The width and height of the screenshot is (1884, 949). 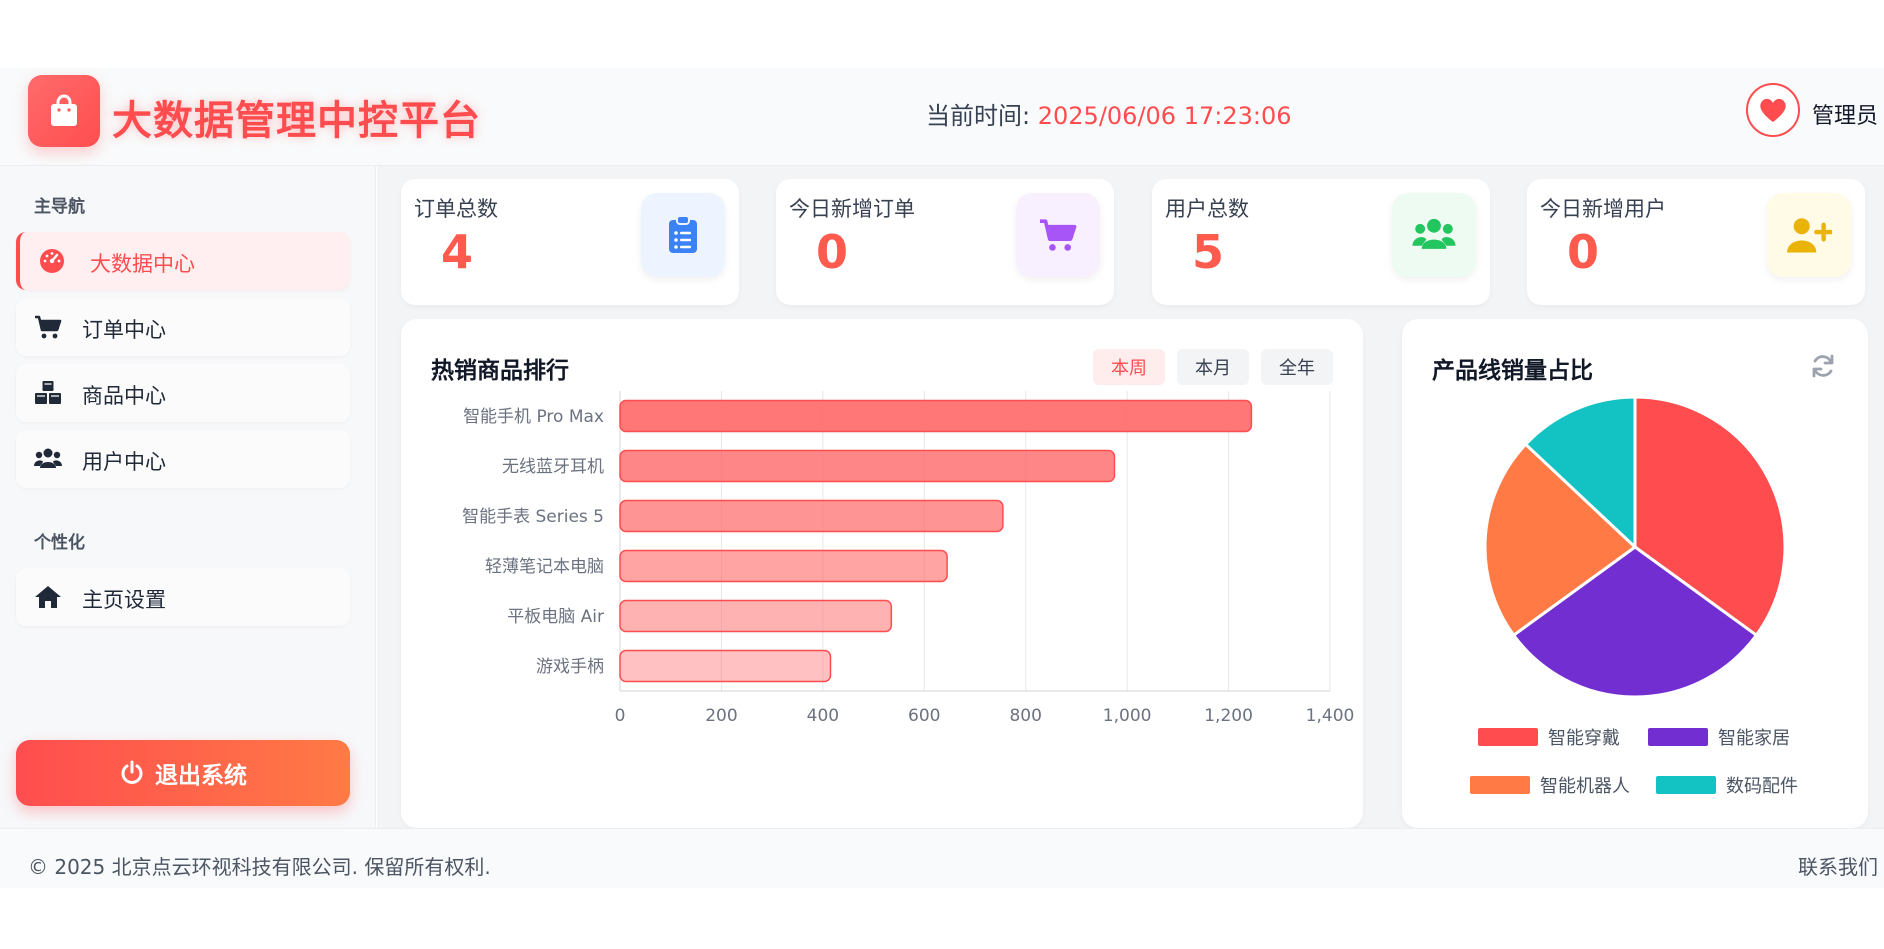 I want to click on nav-section-personal: 个性化, so click(x=59, y=543).